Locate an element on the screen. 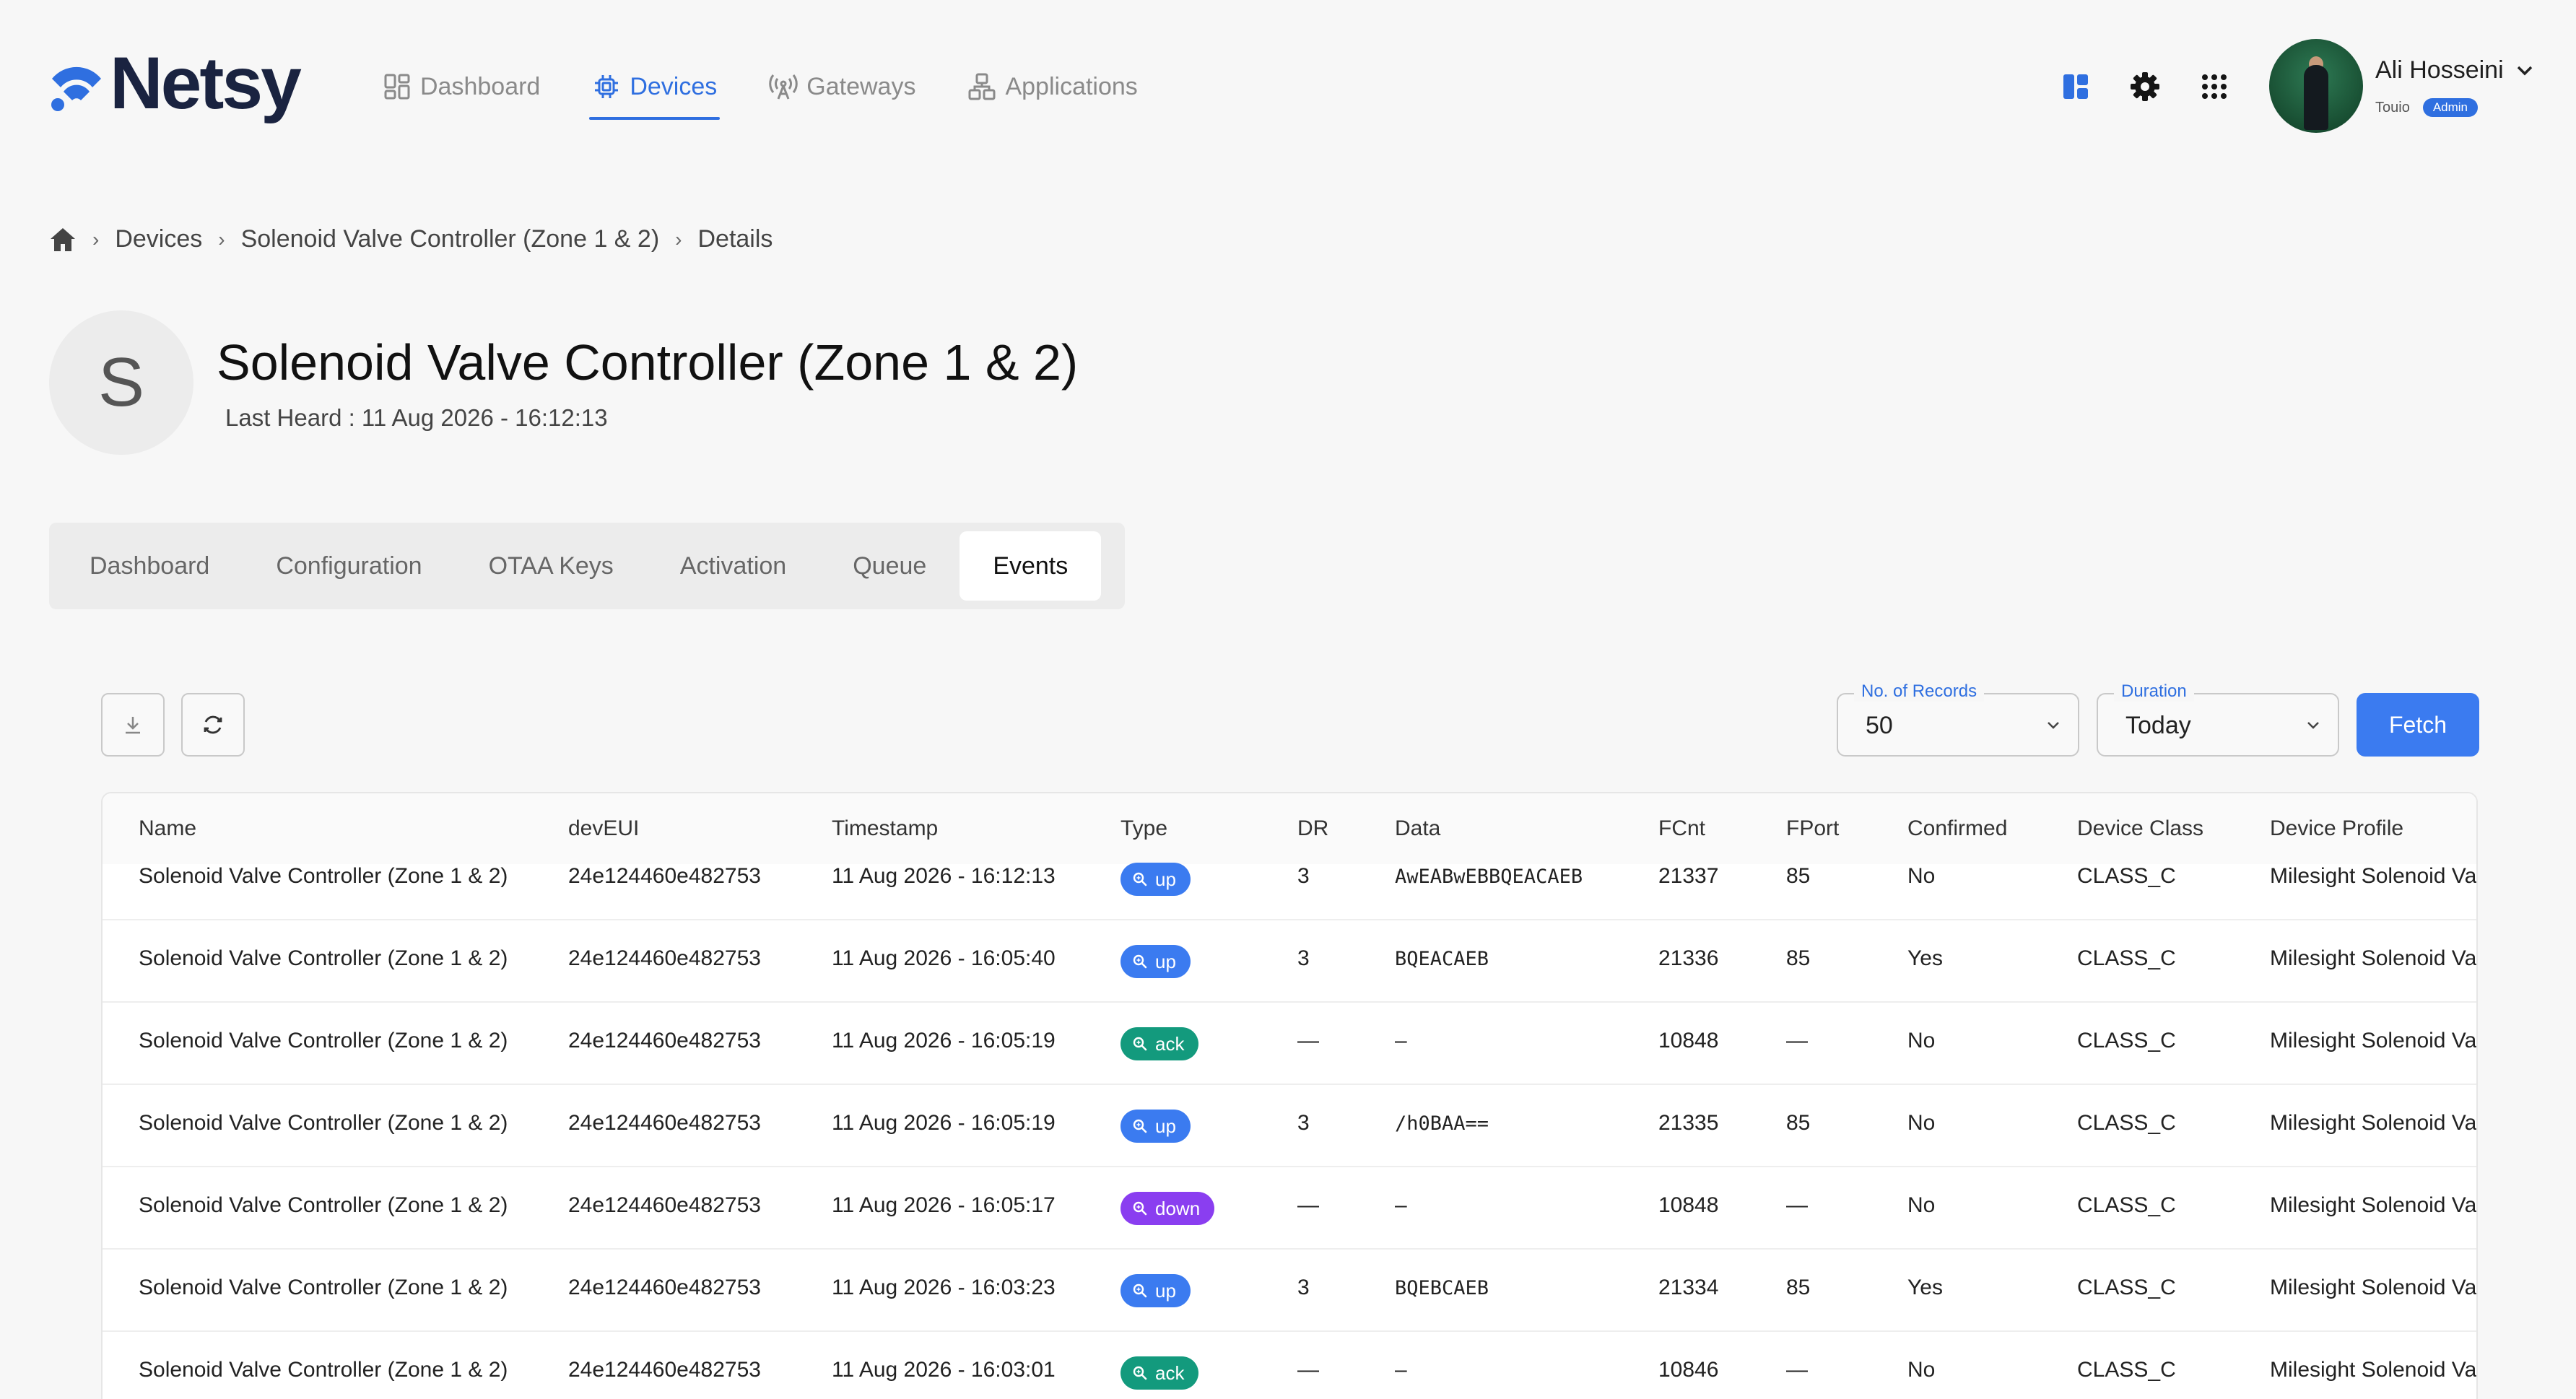 This screenshot has width=2576, height=1399. refresh-button is located at coordinates (213, 725).